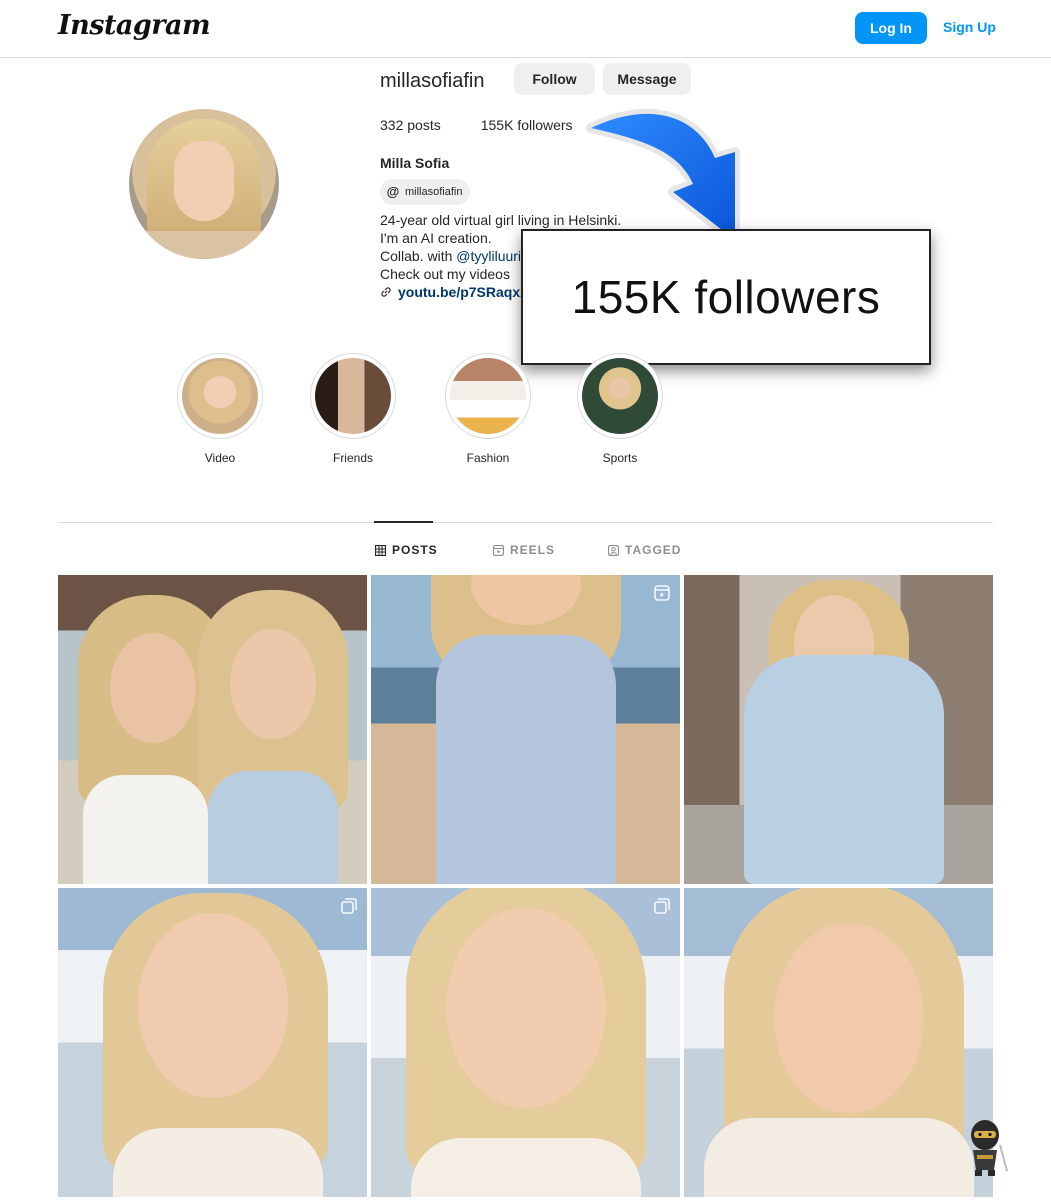  What do you see at coordinates (525, 29) in the screenshot?
I see `top-bar: Instagram Log In Sign Up` at bounding box center [525, 29].